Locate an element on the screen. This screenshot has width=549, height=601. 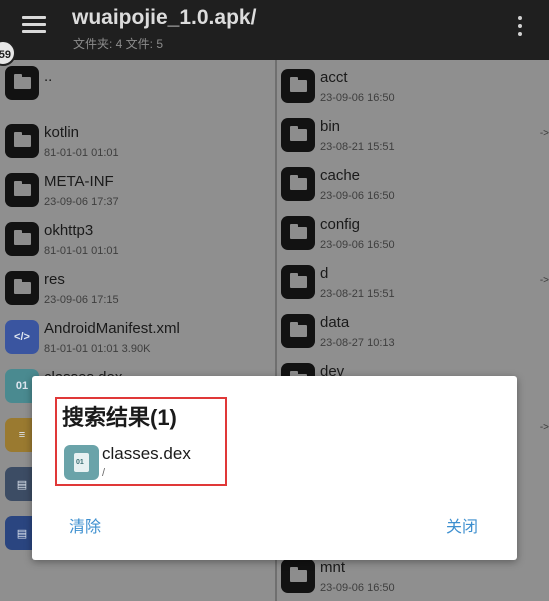
item-name: bin is located at coordinates (330, 126).